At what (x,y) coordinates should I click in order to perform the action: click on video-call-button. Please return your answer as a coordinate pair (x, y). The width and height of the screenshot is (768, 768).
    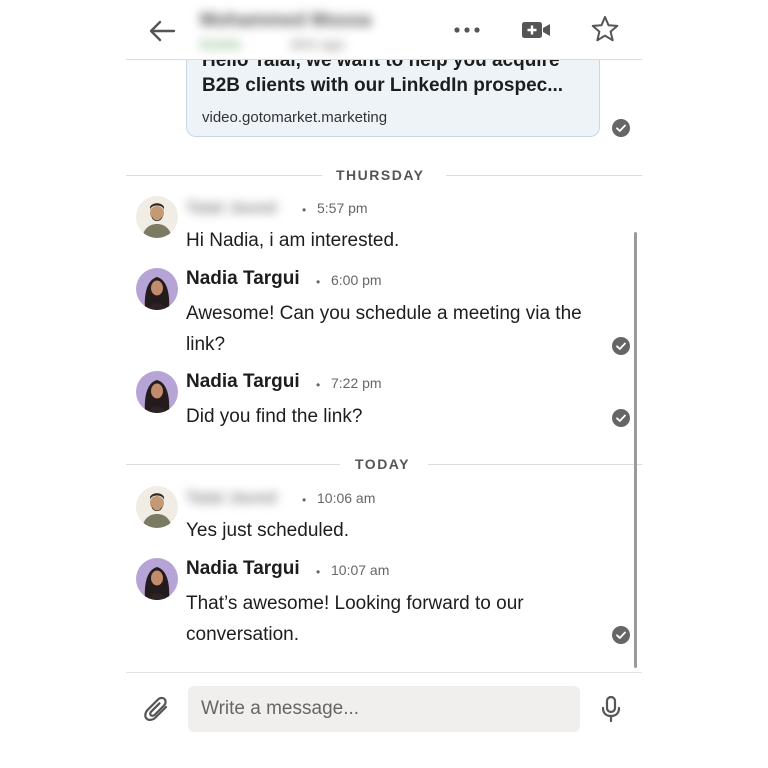
    Looking at the image, I should click on (536, 30).